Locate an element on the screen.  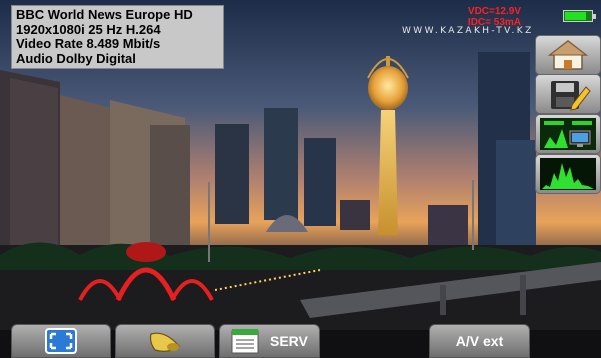
spectrum-icon is located at coordinates (568, 174).